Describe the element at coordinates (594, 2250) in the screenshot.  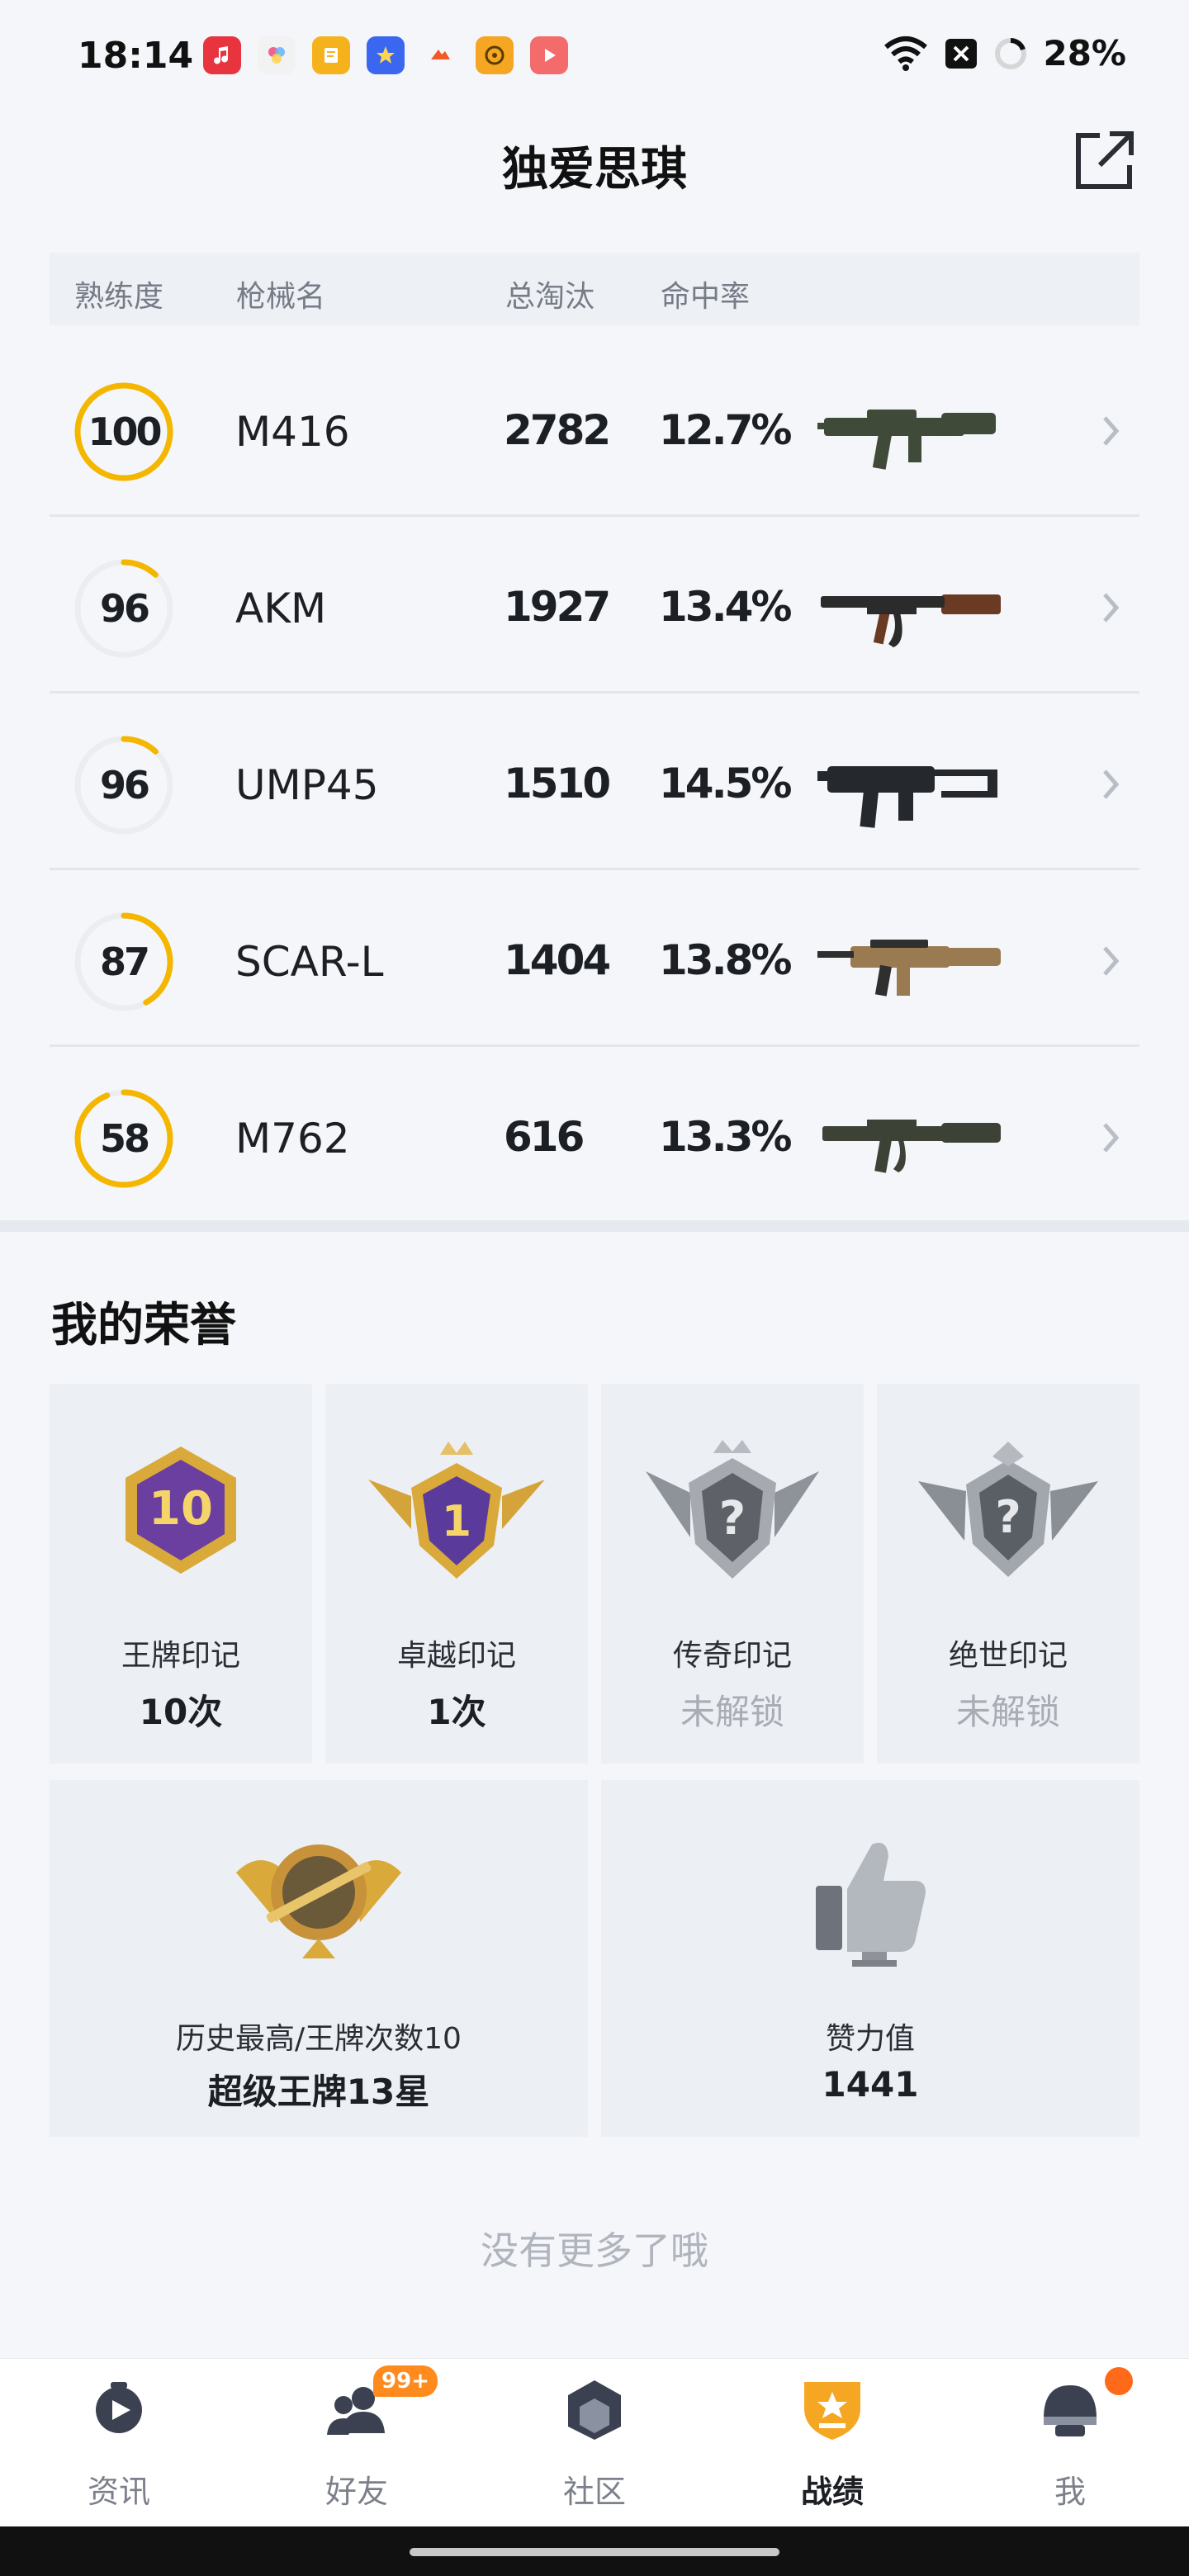
I see `no-more-text: 没有更多了哦` at that location.